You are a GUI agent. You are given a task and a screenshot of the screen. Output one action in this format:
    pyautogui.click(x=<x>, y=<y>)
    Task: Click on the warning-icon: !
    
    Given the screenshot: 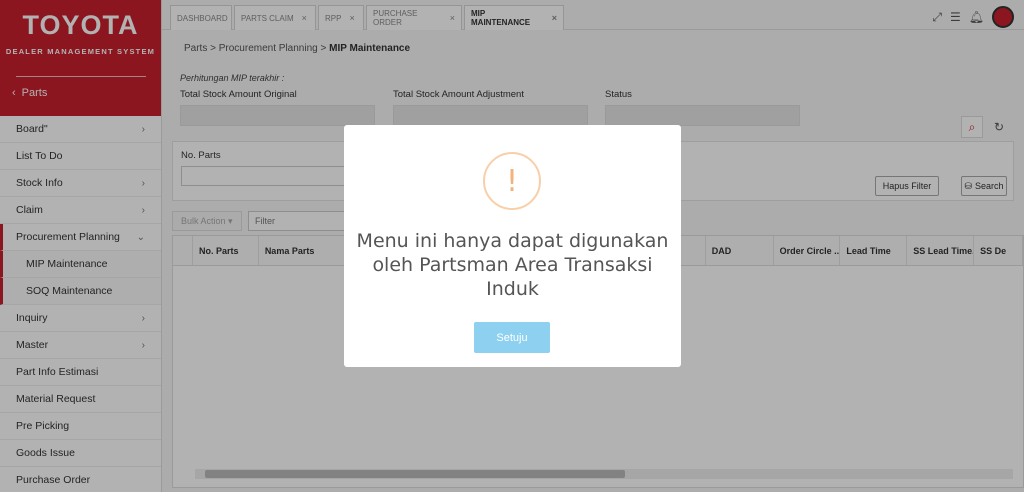 What is the action you would take?
    pyautogui.click(x=512, y=181)
    